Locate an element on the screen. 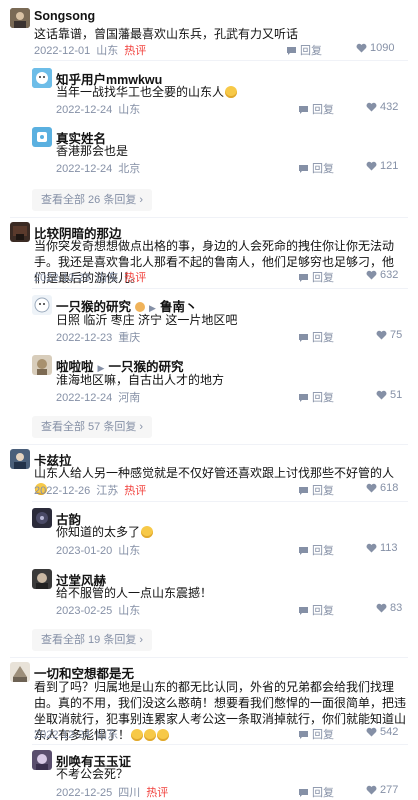 The height and width of the screenshot is (800, 418). like-button: 1090 is located at coordinates (375, 48).